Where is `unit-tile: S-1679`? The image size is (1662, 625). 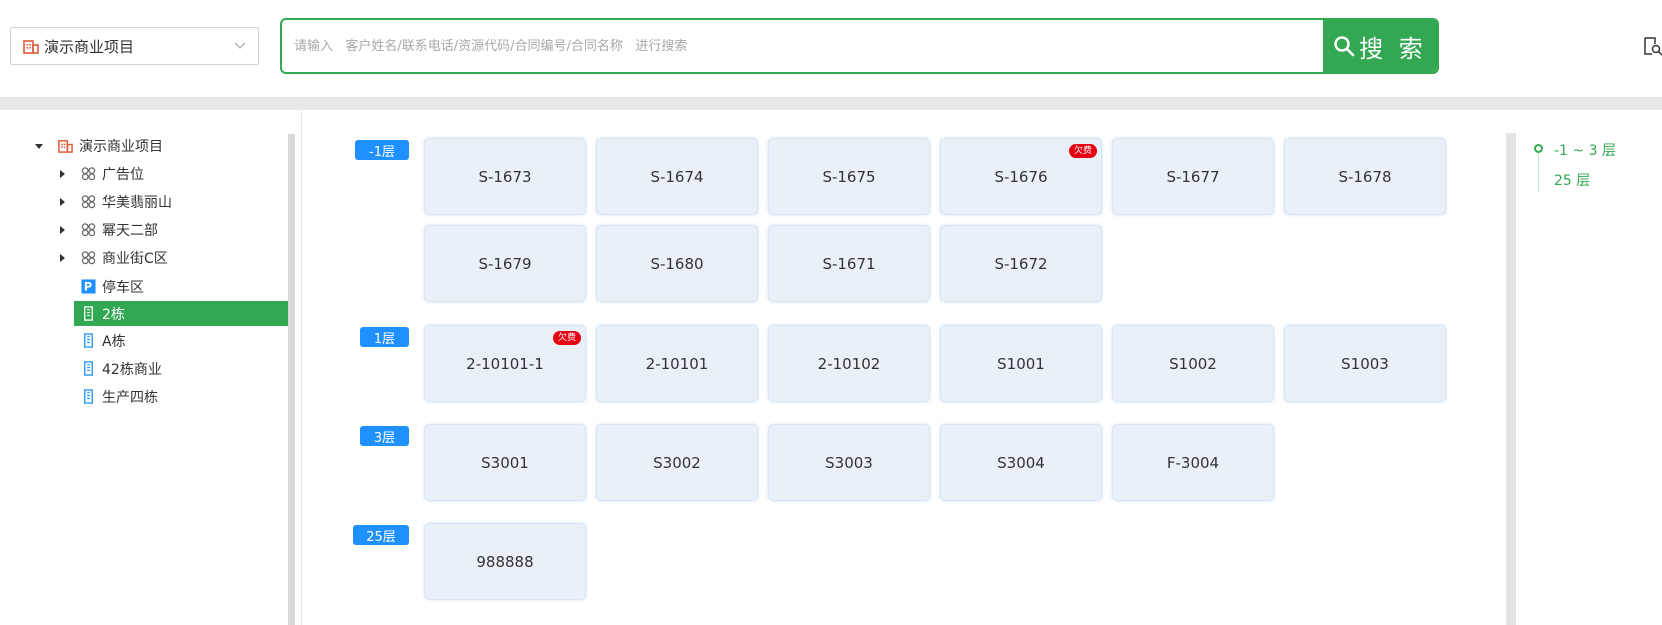
unit-tile: S-1679 is located at coordinates (505, 263).